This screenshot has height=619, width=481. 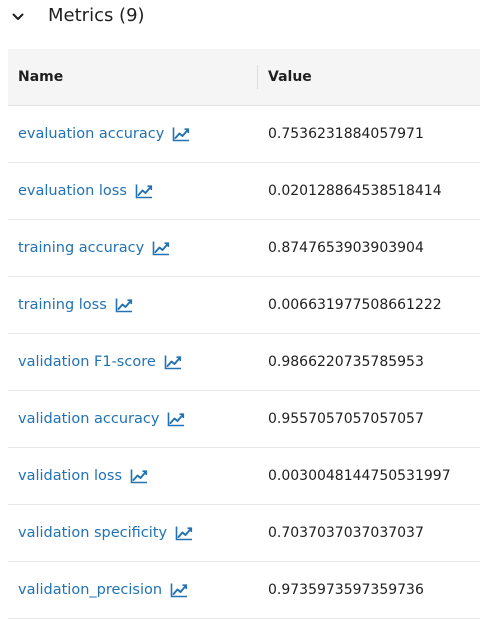 I want to click on metric-name-cell: validation specificity, so click(x=105, y=533).